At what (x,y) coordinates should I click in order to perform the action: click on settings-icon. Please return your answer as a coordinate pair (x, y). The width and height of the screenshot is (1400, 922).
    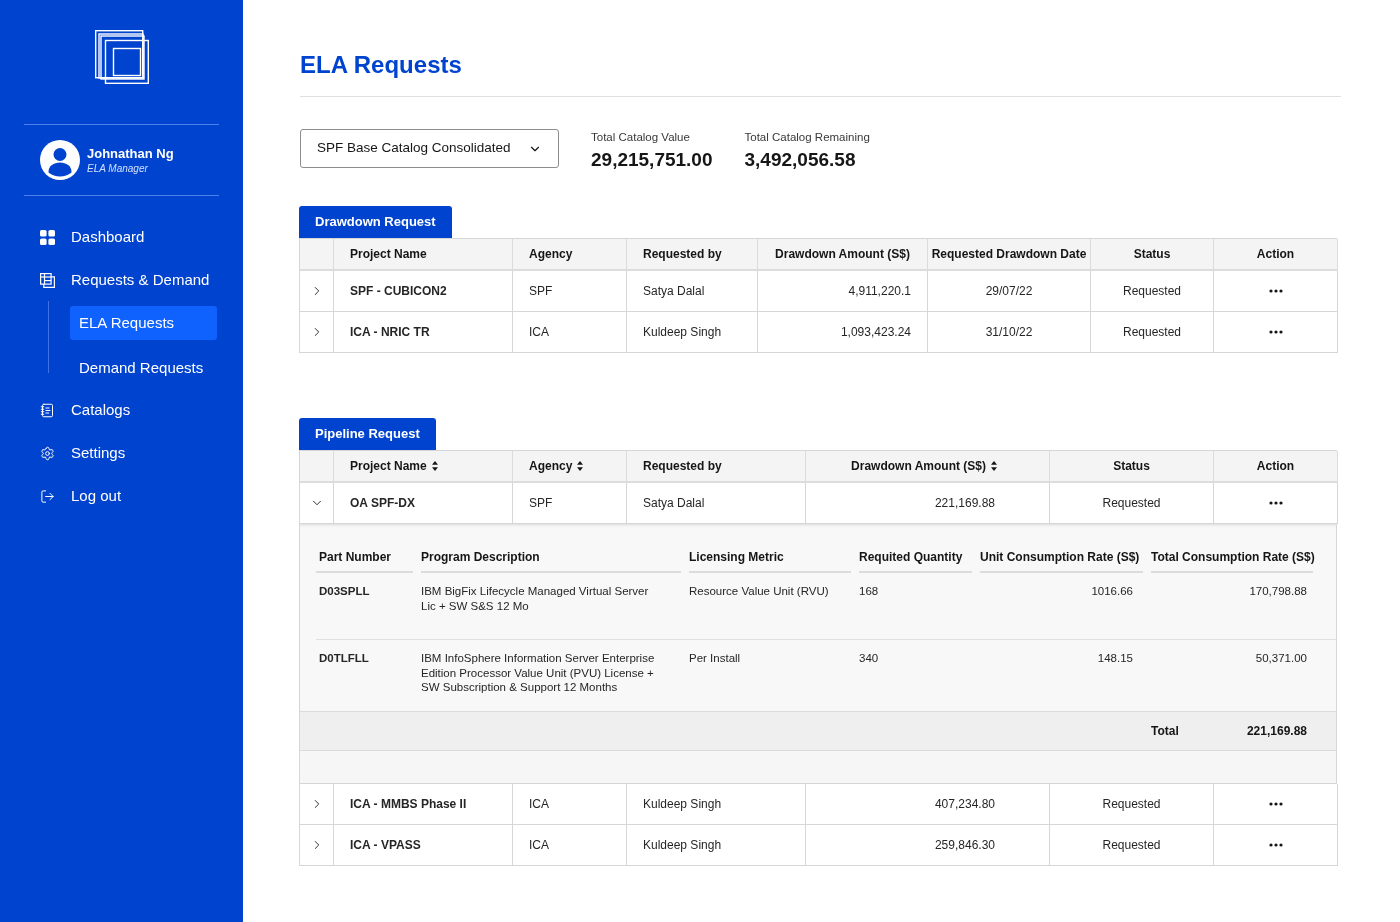
    Looking at the image, I should click on (47, 453).